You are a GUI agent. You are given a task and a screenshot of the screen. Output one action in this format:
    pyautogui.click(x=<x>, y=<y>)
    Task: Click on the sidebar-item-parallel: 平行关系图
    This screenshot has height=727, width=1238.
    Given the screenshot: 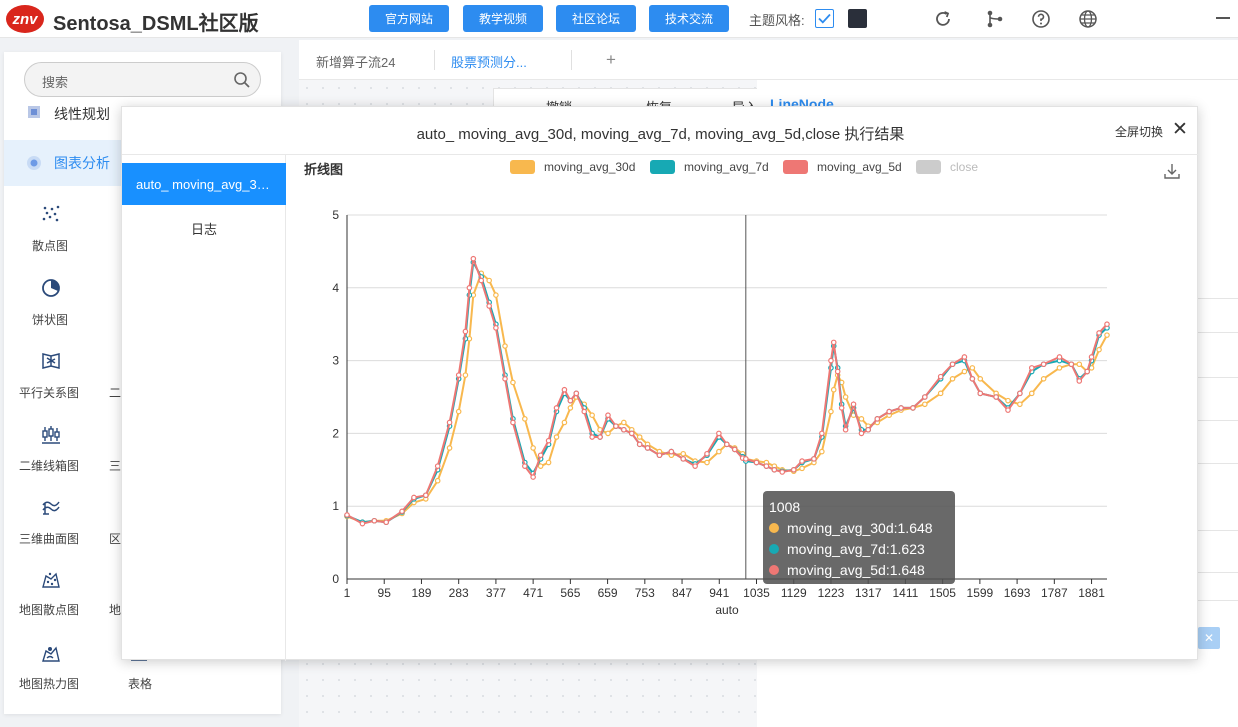 What is the action you would take?
    pyautogui.click(x=62, y=374)
    